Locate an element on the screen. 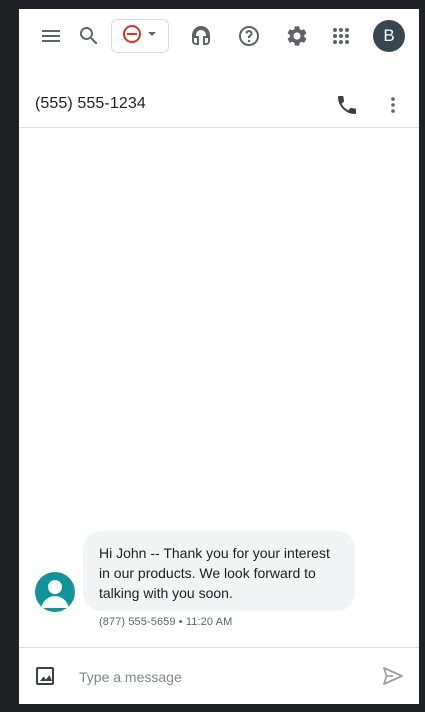 This screenshot has width=425, height=712. image-icon is located at coordinates (45, 676).